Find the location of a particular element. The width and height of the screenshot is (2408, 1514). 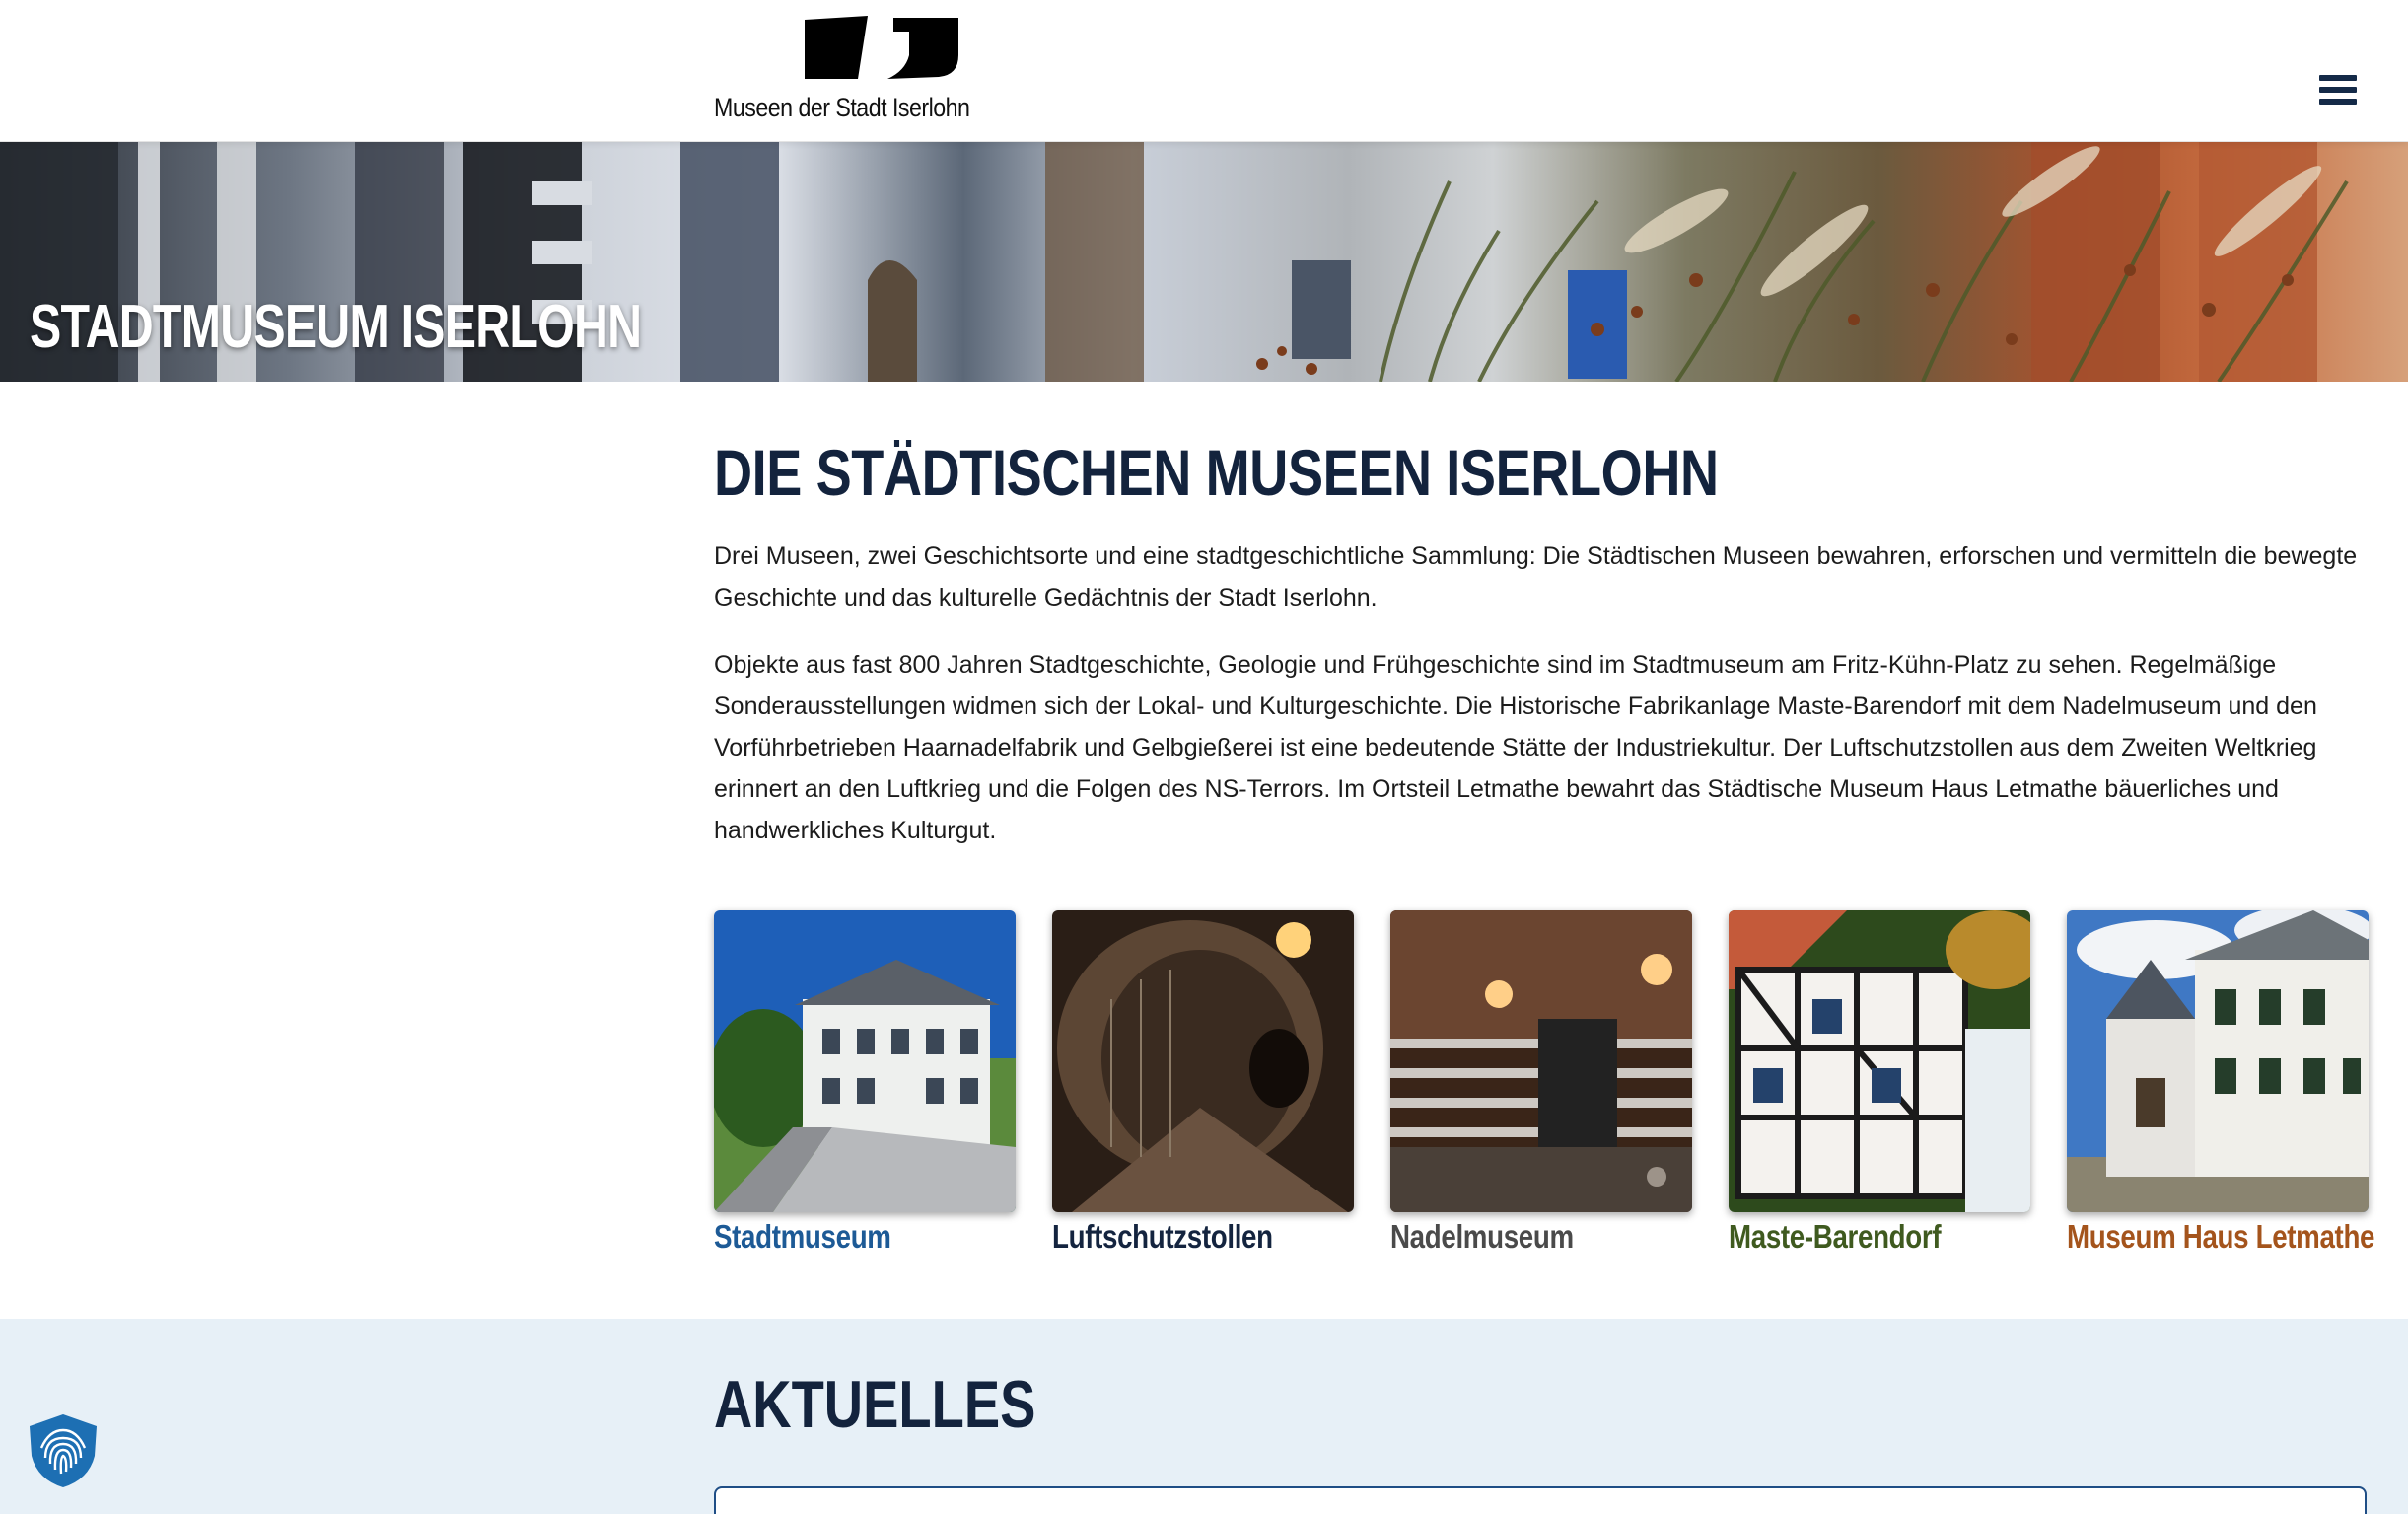

museum-card-nadelmuseum: Nadelmuseum is located at coordinates (1542, 1087).